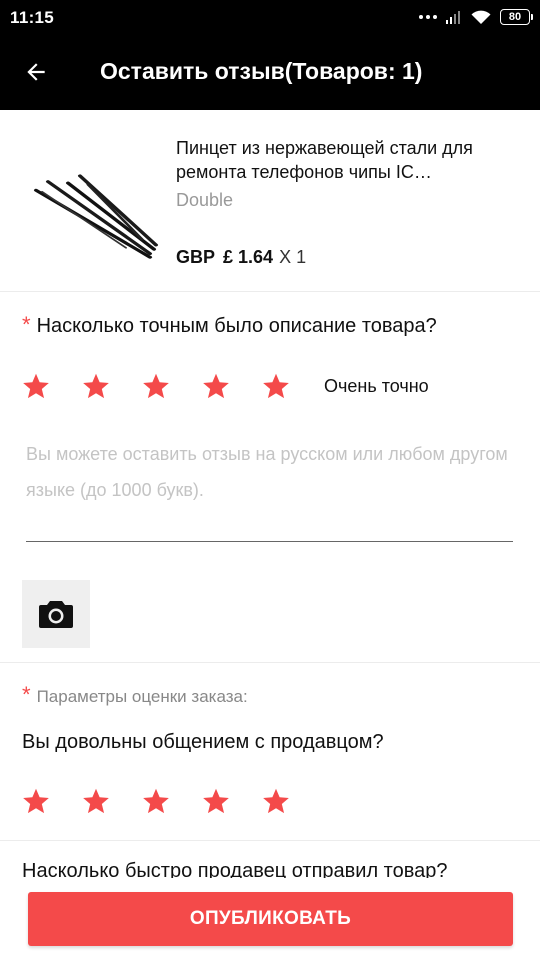  I want to click on battery-level: 80, so click(515, 17).